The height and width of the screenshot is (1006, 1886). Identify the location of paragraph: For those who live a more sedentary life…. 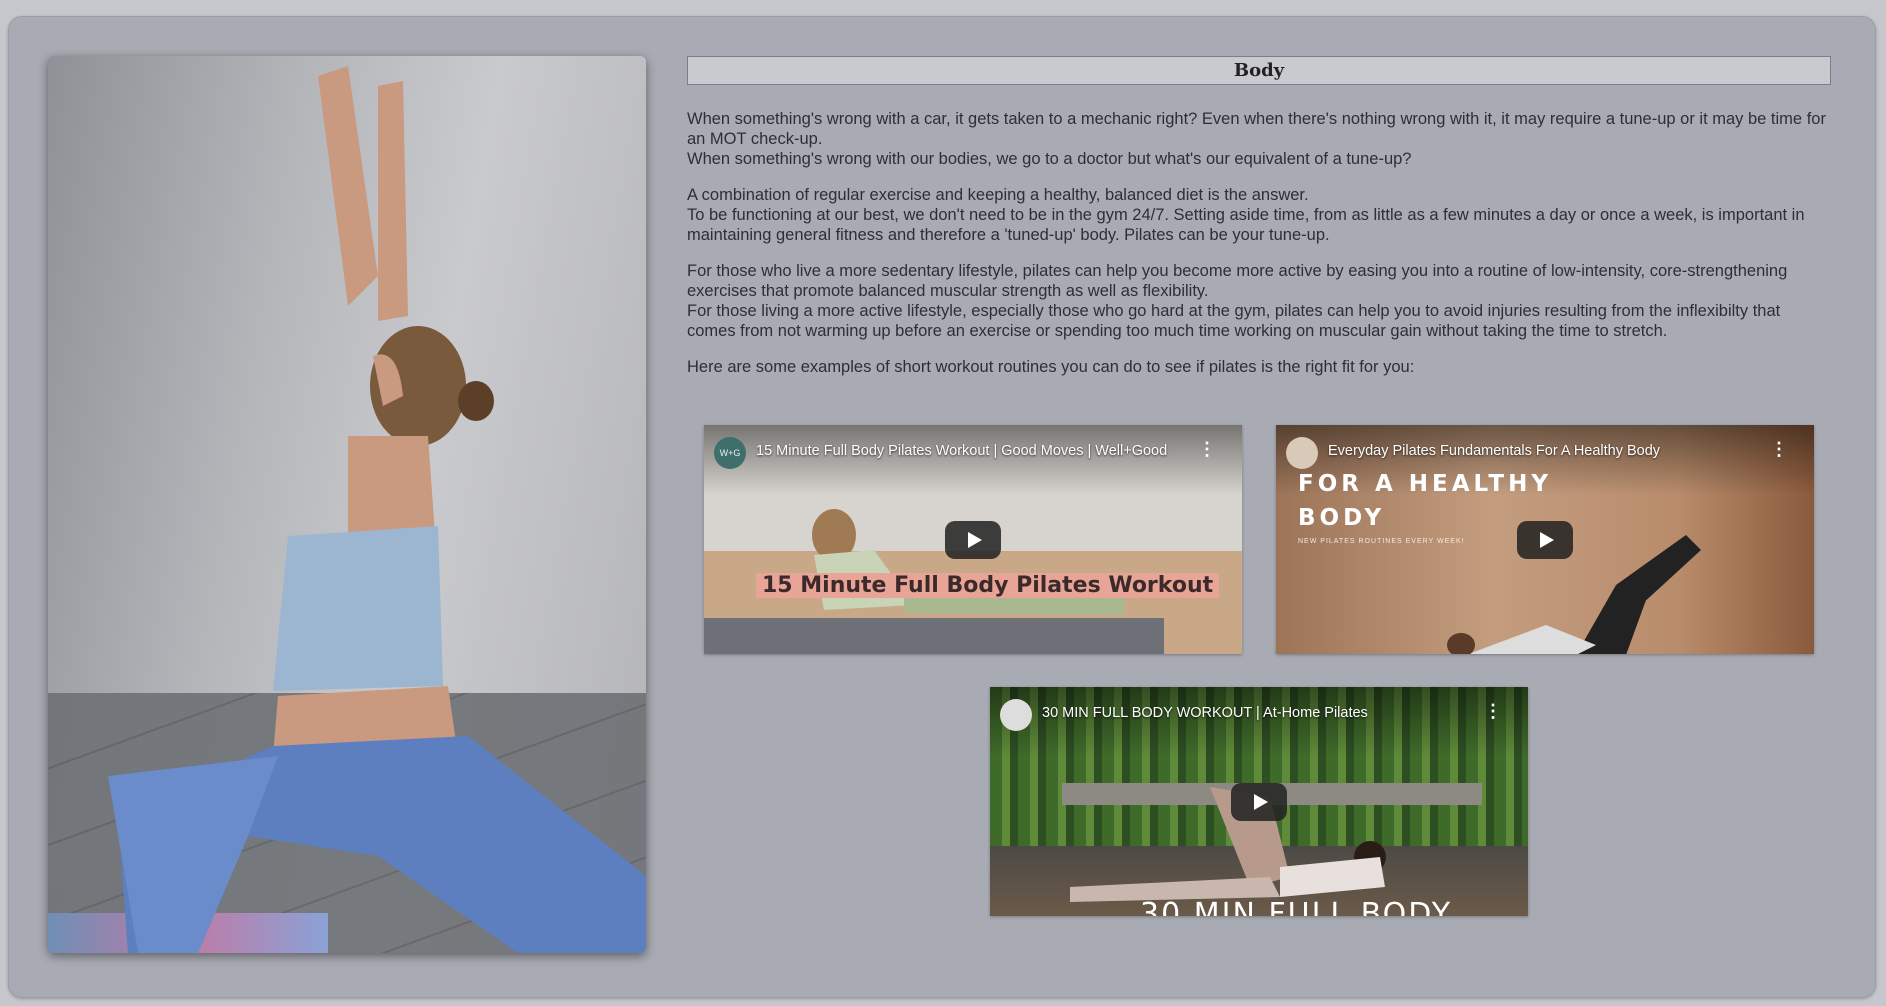
(1259, 301).